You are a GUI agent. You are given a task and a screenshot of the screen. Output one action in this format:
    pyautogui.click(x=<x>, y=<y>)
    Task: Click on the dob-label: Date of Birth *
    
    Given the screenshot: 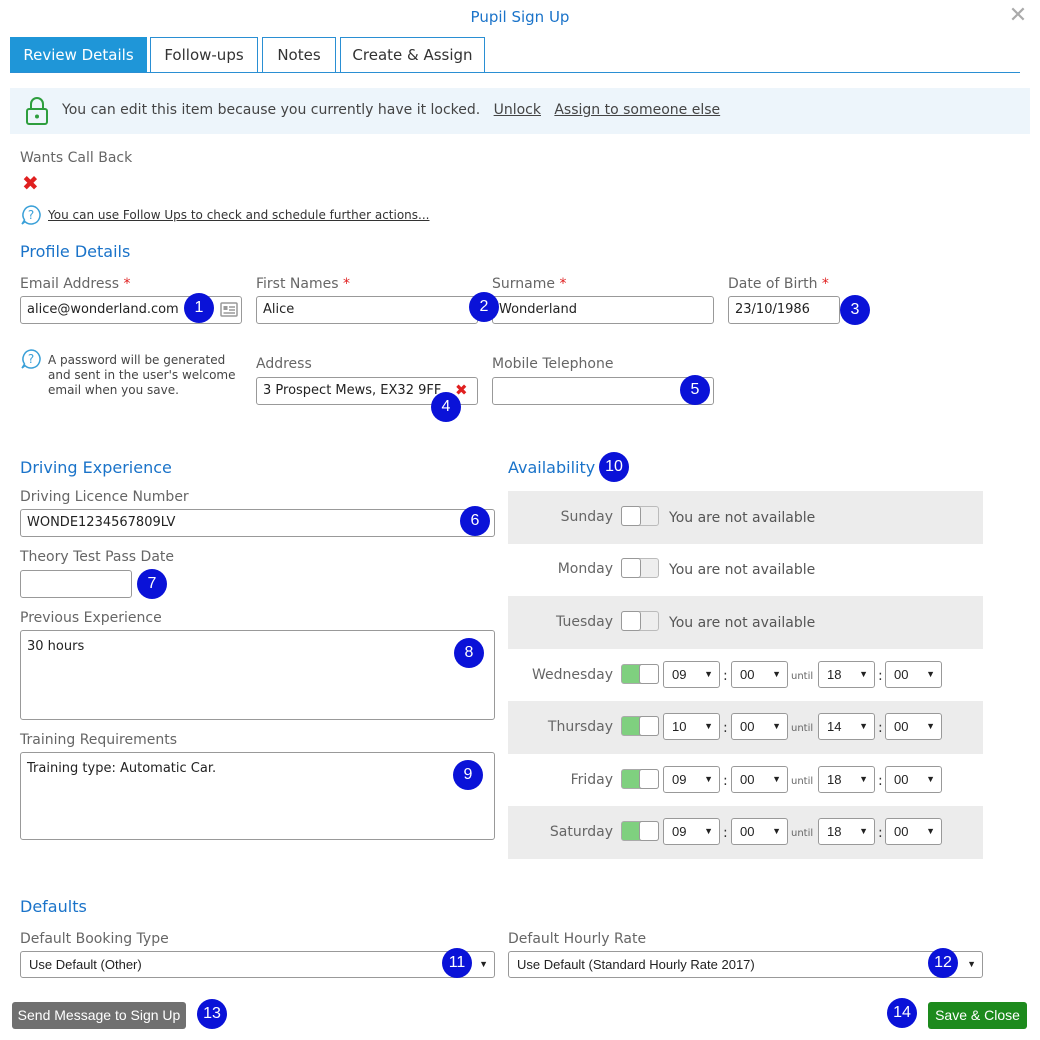 What is the action you would take?
    pyautogui.click(x=778, y=284)
    